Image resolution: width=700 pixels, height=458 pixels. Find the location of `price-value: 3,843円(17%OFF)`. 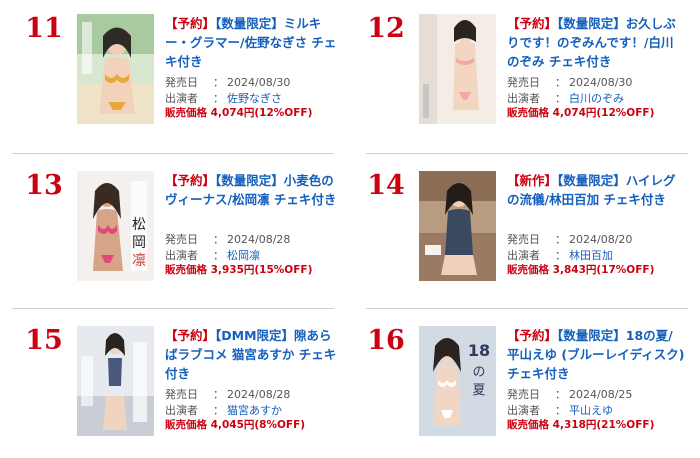

price-value: 3,843円(17%OFF) is located at coordinates (603, 270).